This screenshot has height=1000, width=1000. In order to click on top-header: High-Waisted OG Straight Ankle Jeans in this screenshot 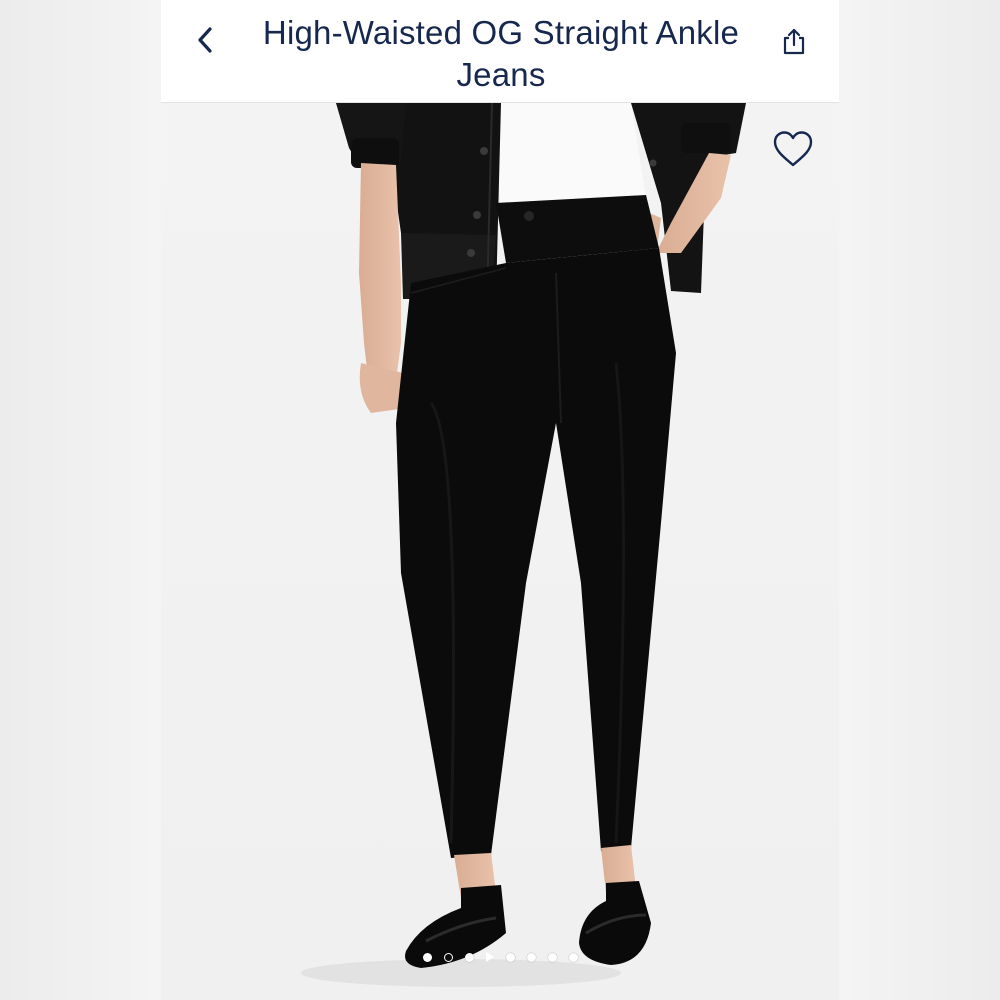, I will do `click(500, 51)`.